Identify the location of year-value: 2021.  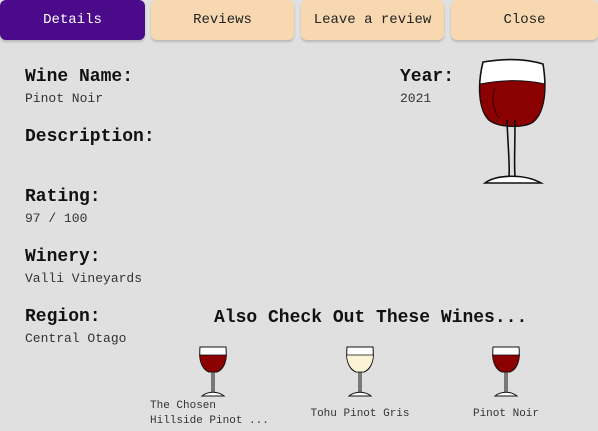
(416, 98).